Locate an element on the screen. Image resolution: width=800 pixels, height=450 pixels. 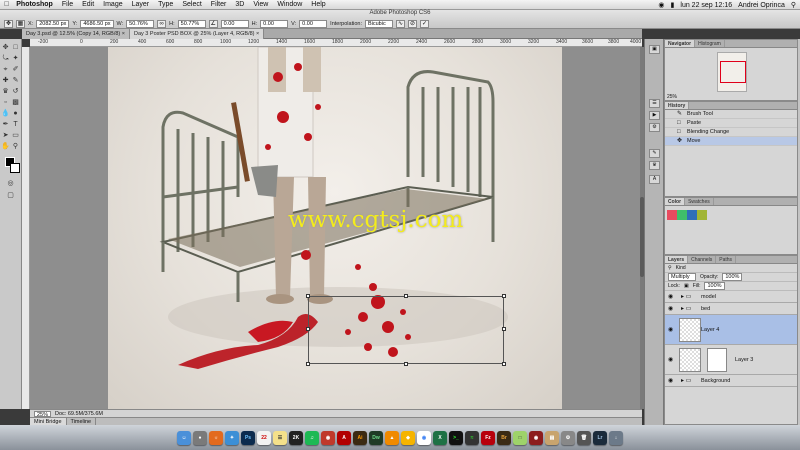
tab-timeline: Timeline is located at coordinates (82, 421).